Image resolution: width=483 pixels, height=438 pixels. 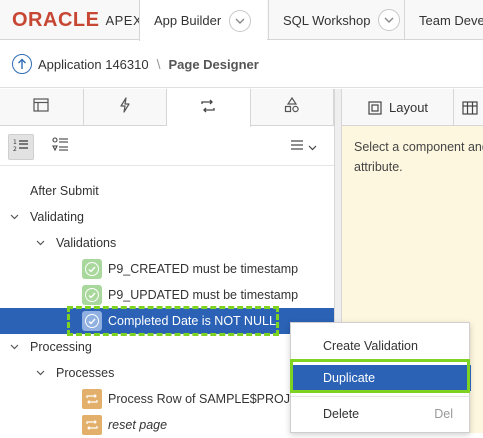 What do you see at coordinates (138, 425) in the screenshot?
I see `tree-node-label: reset page` at bounding box center [138, 425].